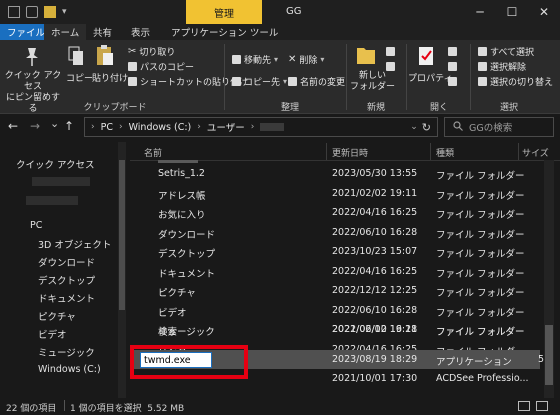  Describe the element at coordinates (151, 51) in the screenshot. I see `cut-button: ✂ 切り取り` at that location.